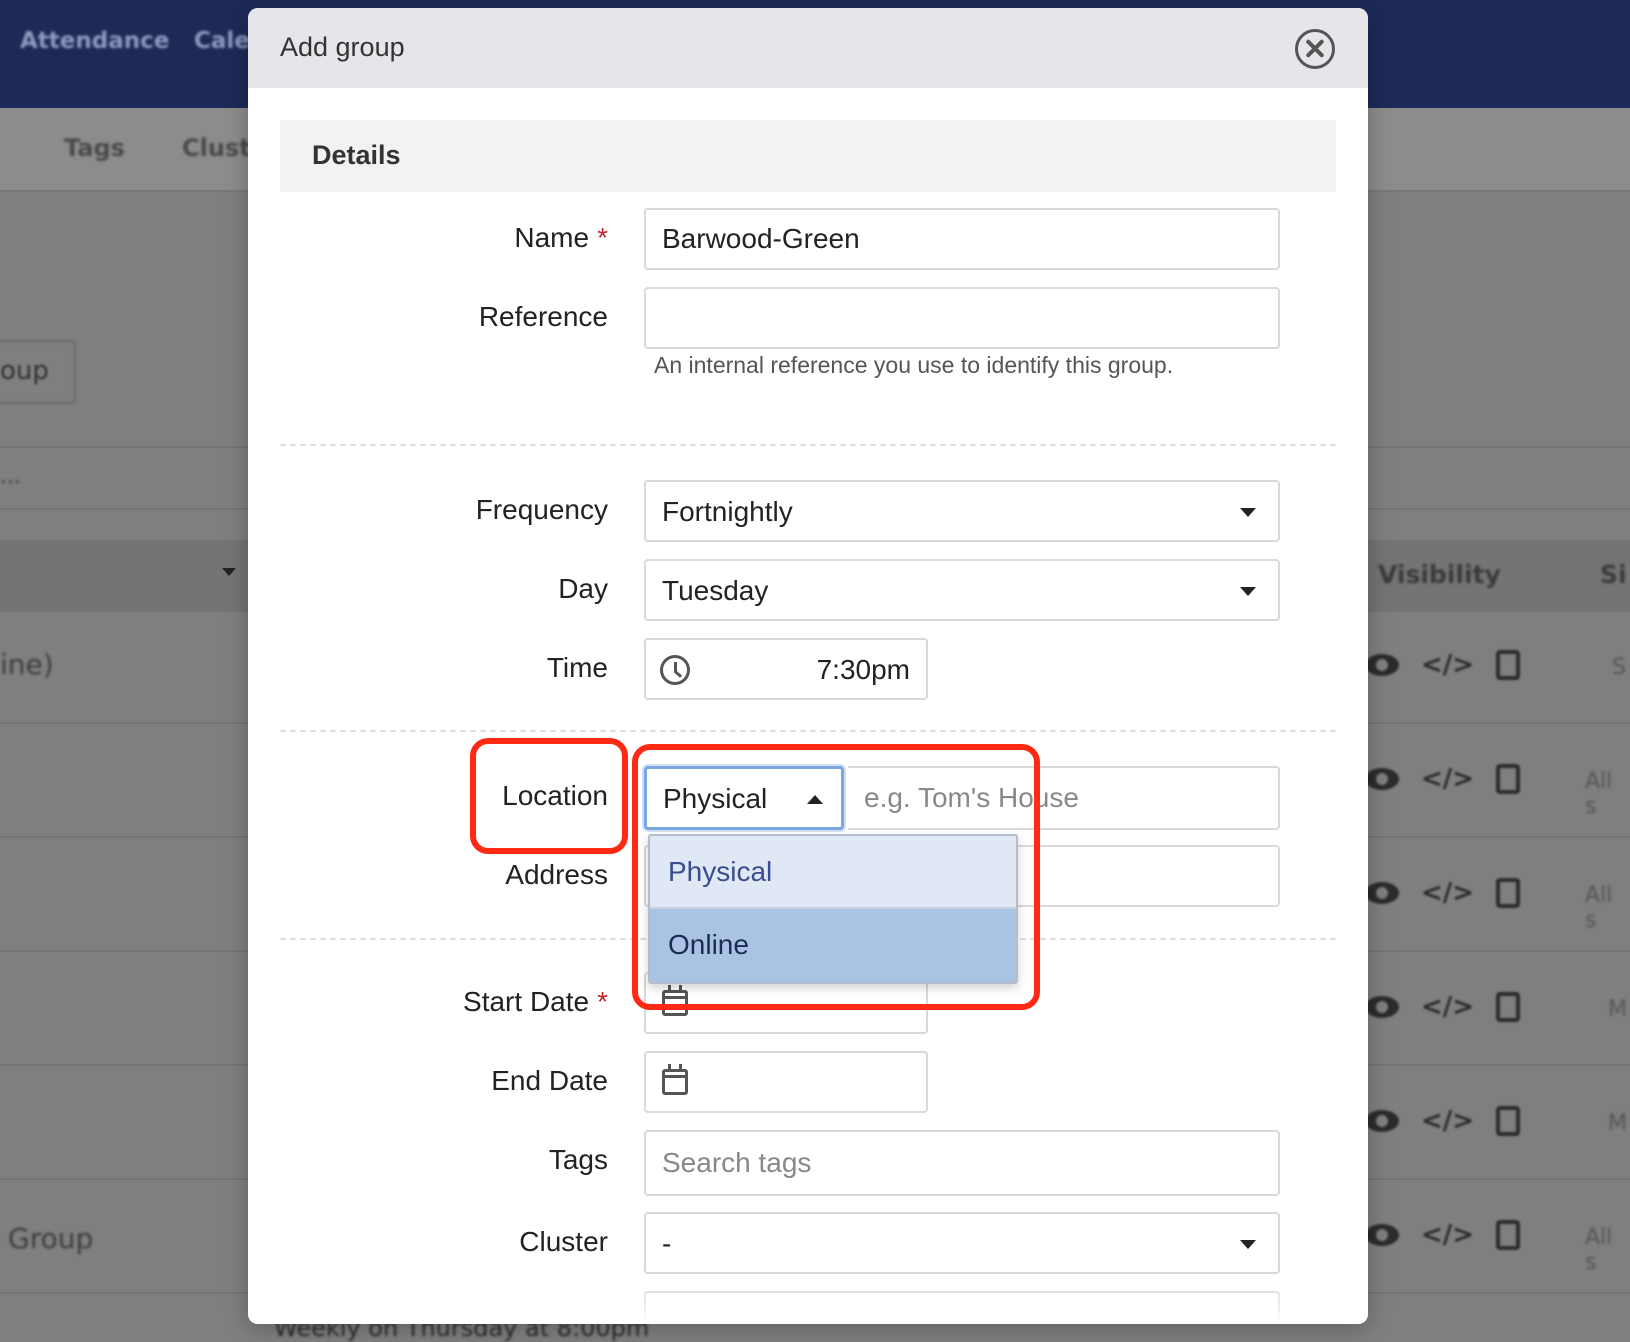  Describe the element at coordinates (561, 237) in the screenshot. I see `name-label: Name *` at that location.